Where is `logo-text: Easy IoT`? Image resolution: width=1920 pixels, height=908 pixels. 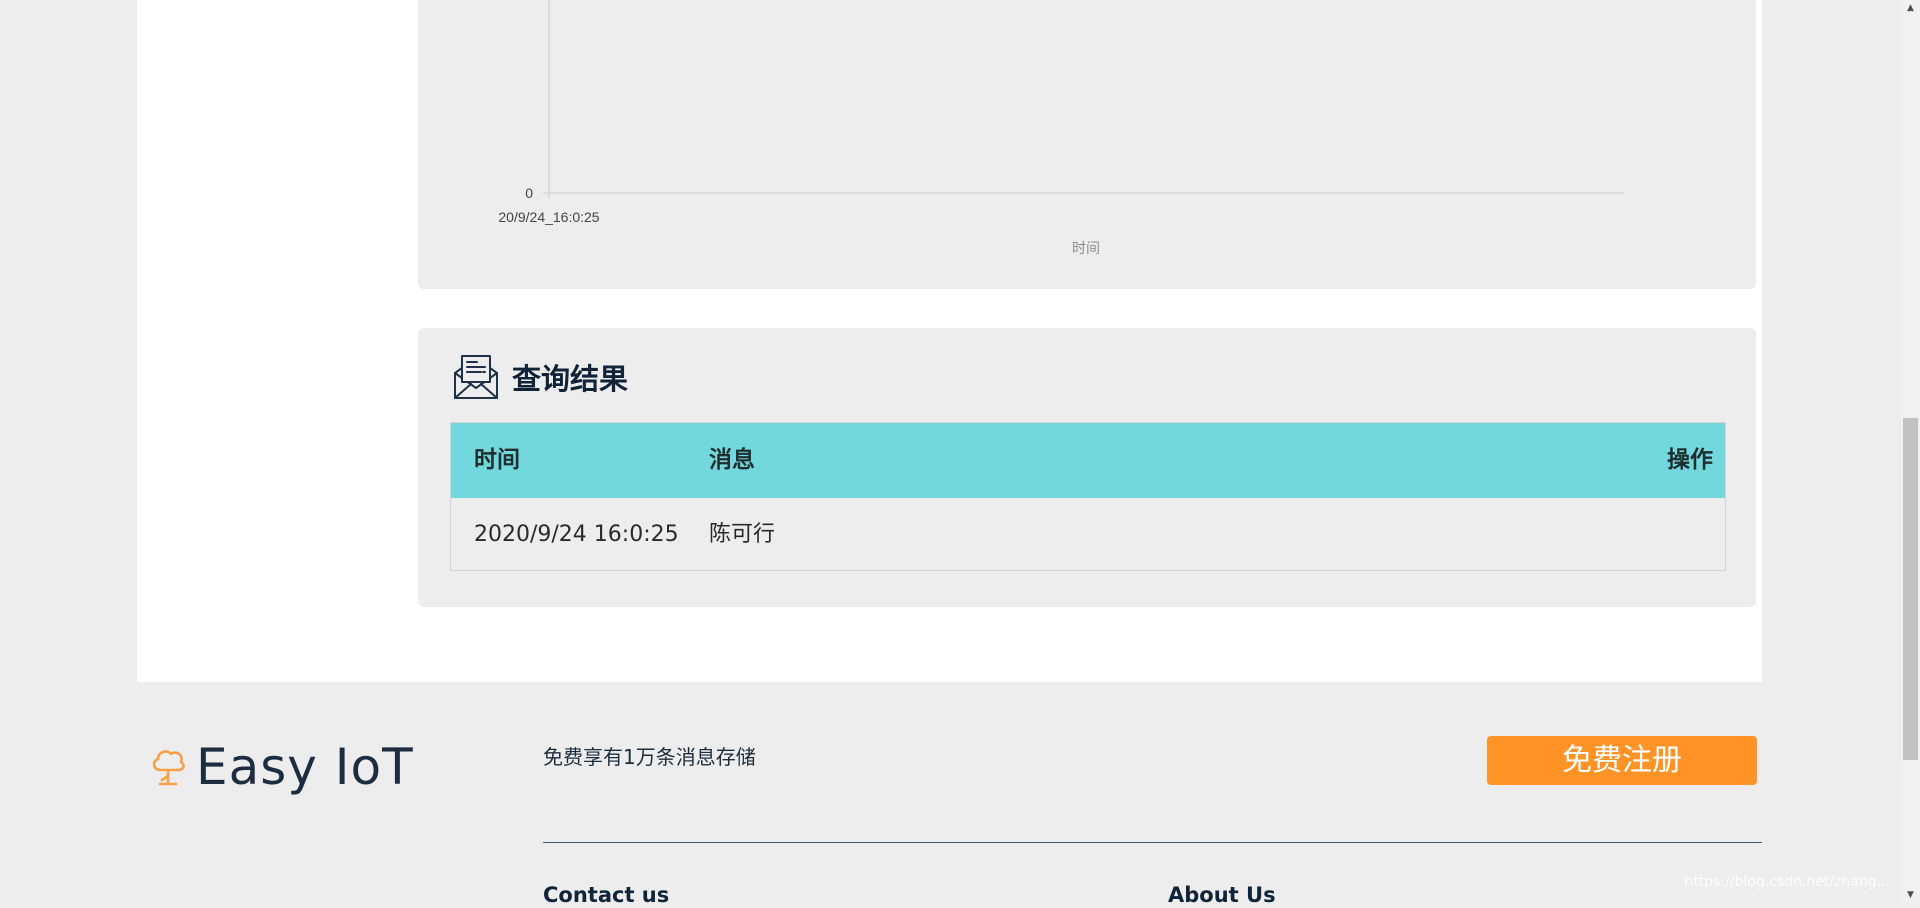
logo-text: Easy IoT is located at coordinates (305, 767).